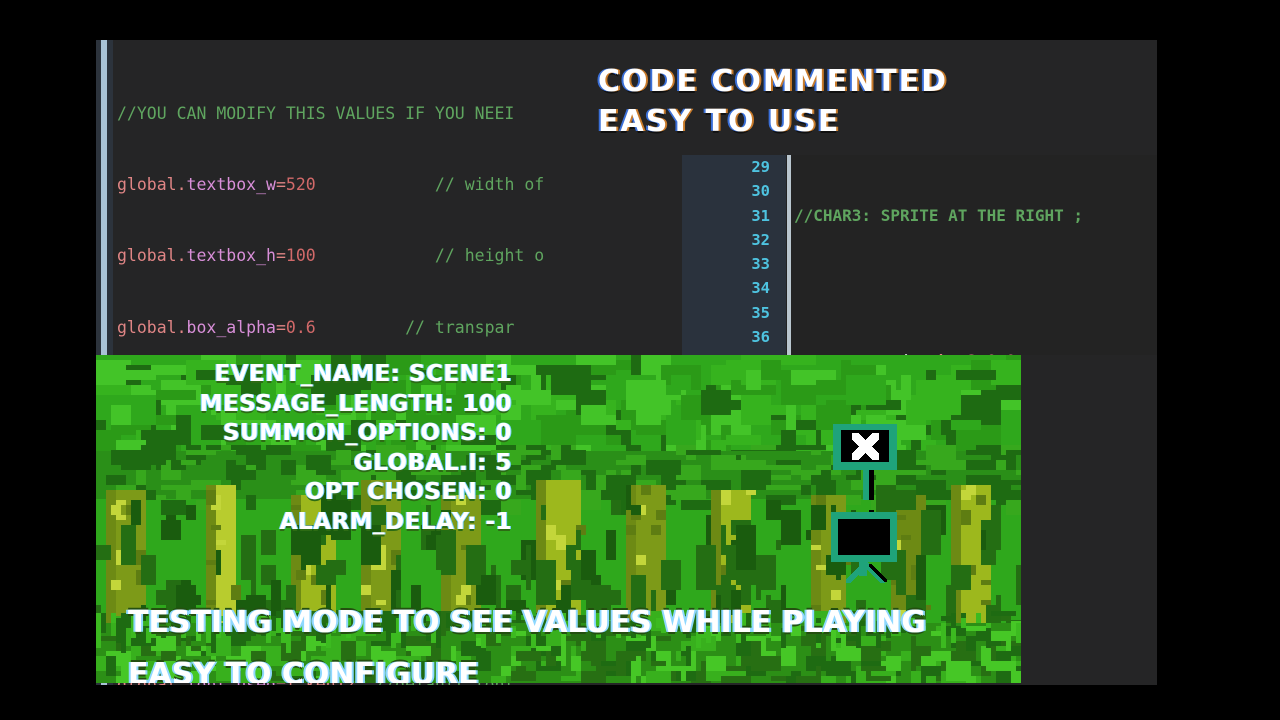 This screenshot has height=720, width=1280. I want to click on line-number: 30, so click(760, 191).